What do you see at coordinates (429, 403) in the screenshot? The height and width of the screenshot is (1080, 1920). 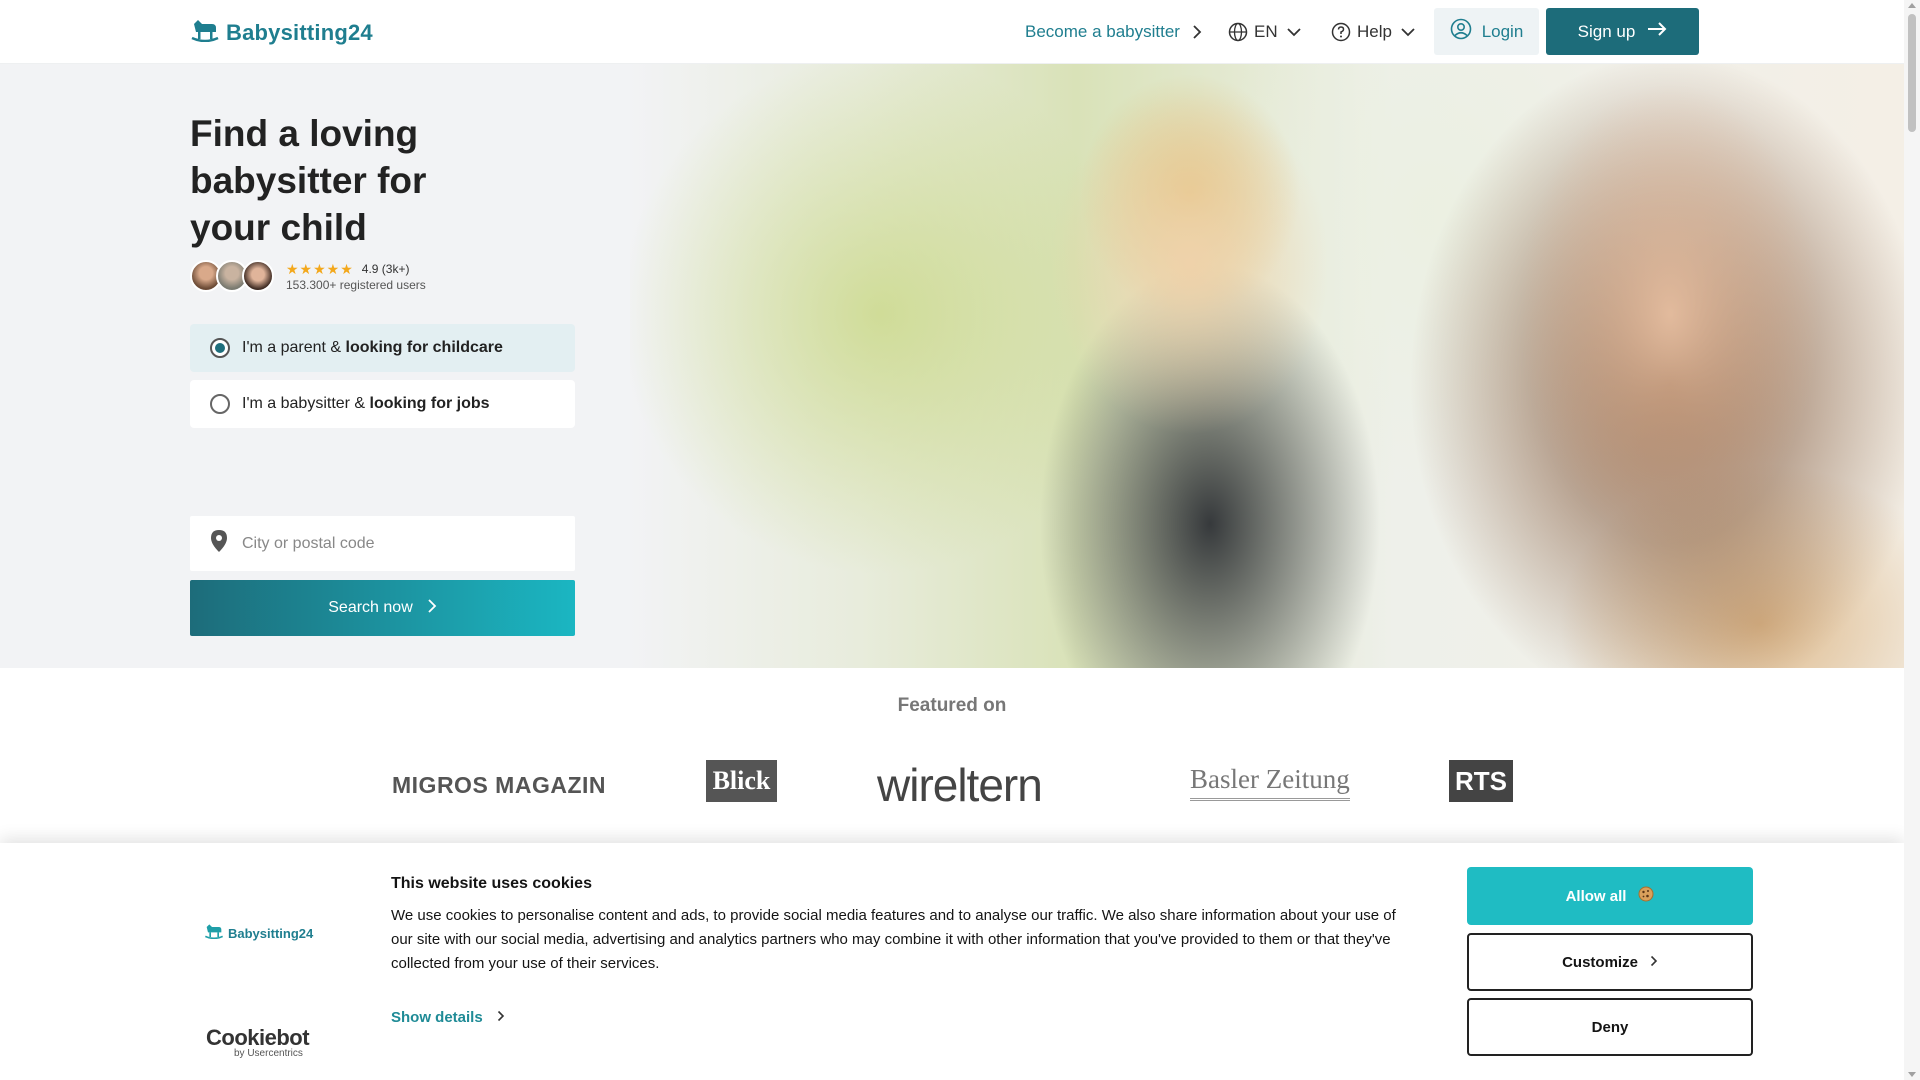 I see `option-babysitter-bold: looking for jobs` at bounding box center [429, 403].